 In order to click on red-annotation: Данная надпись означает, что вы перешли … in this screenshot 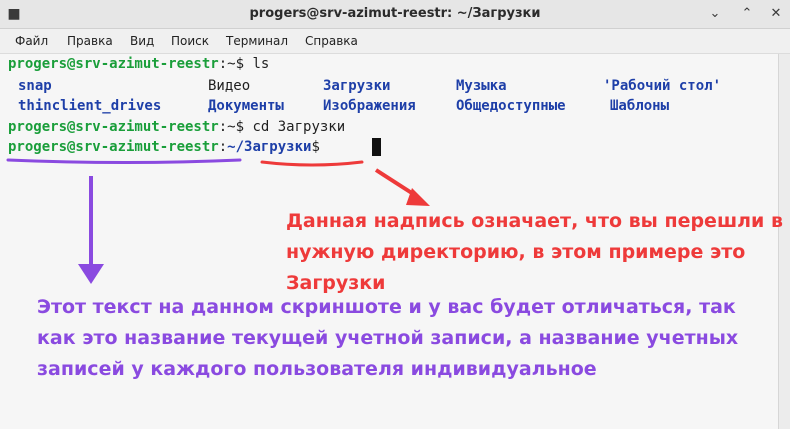, I will do `click(534, 252)`.